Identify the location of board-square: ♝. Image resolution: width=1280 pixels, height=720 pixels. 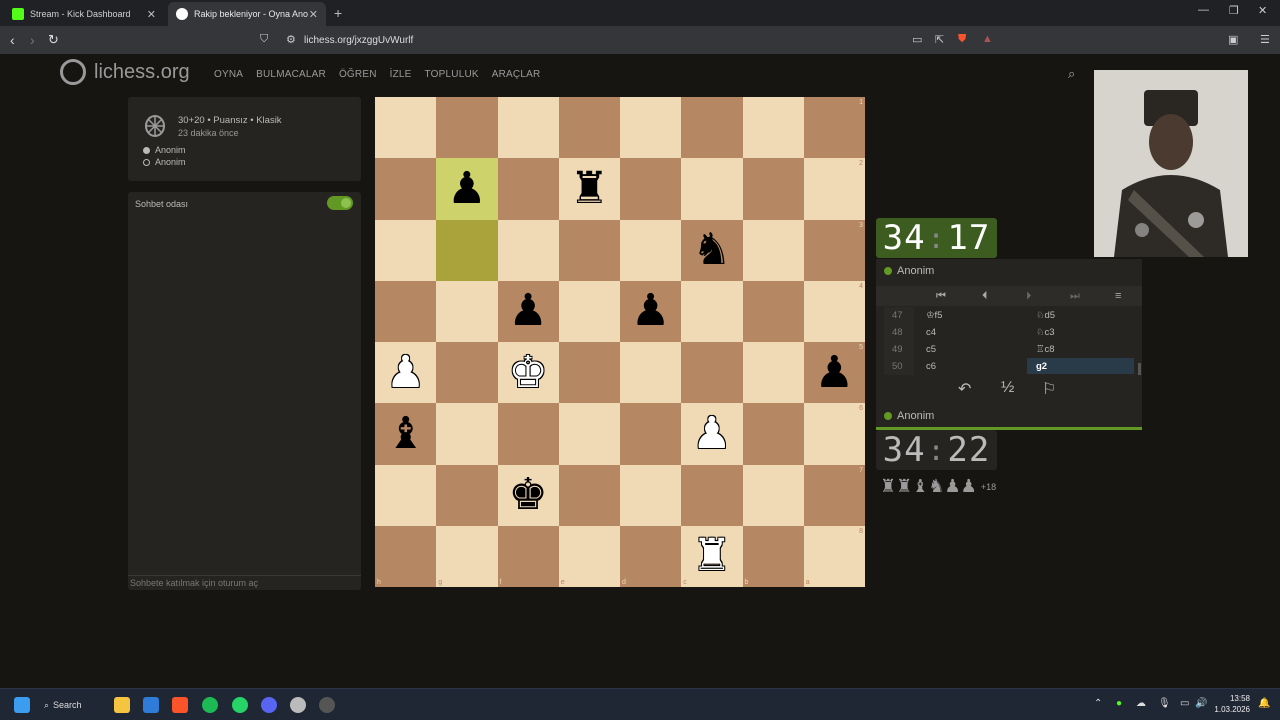
(406, 434).